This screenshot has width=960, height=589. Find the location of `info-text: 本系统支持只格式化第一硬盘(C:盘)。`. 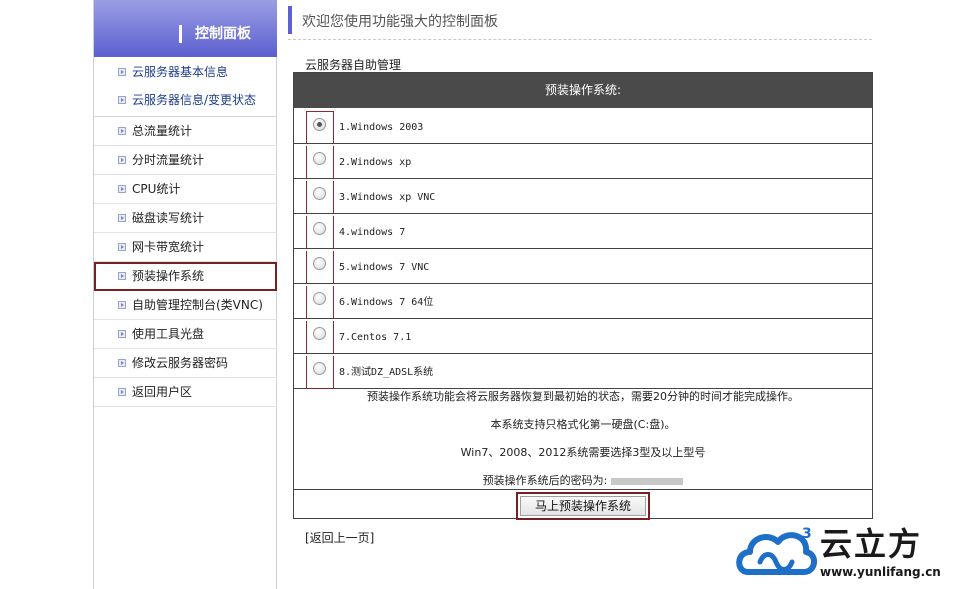

info-text: 本系统支持只格式化第一硬盘(C:盘)。 is located at coordinates (583, 424).